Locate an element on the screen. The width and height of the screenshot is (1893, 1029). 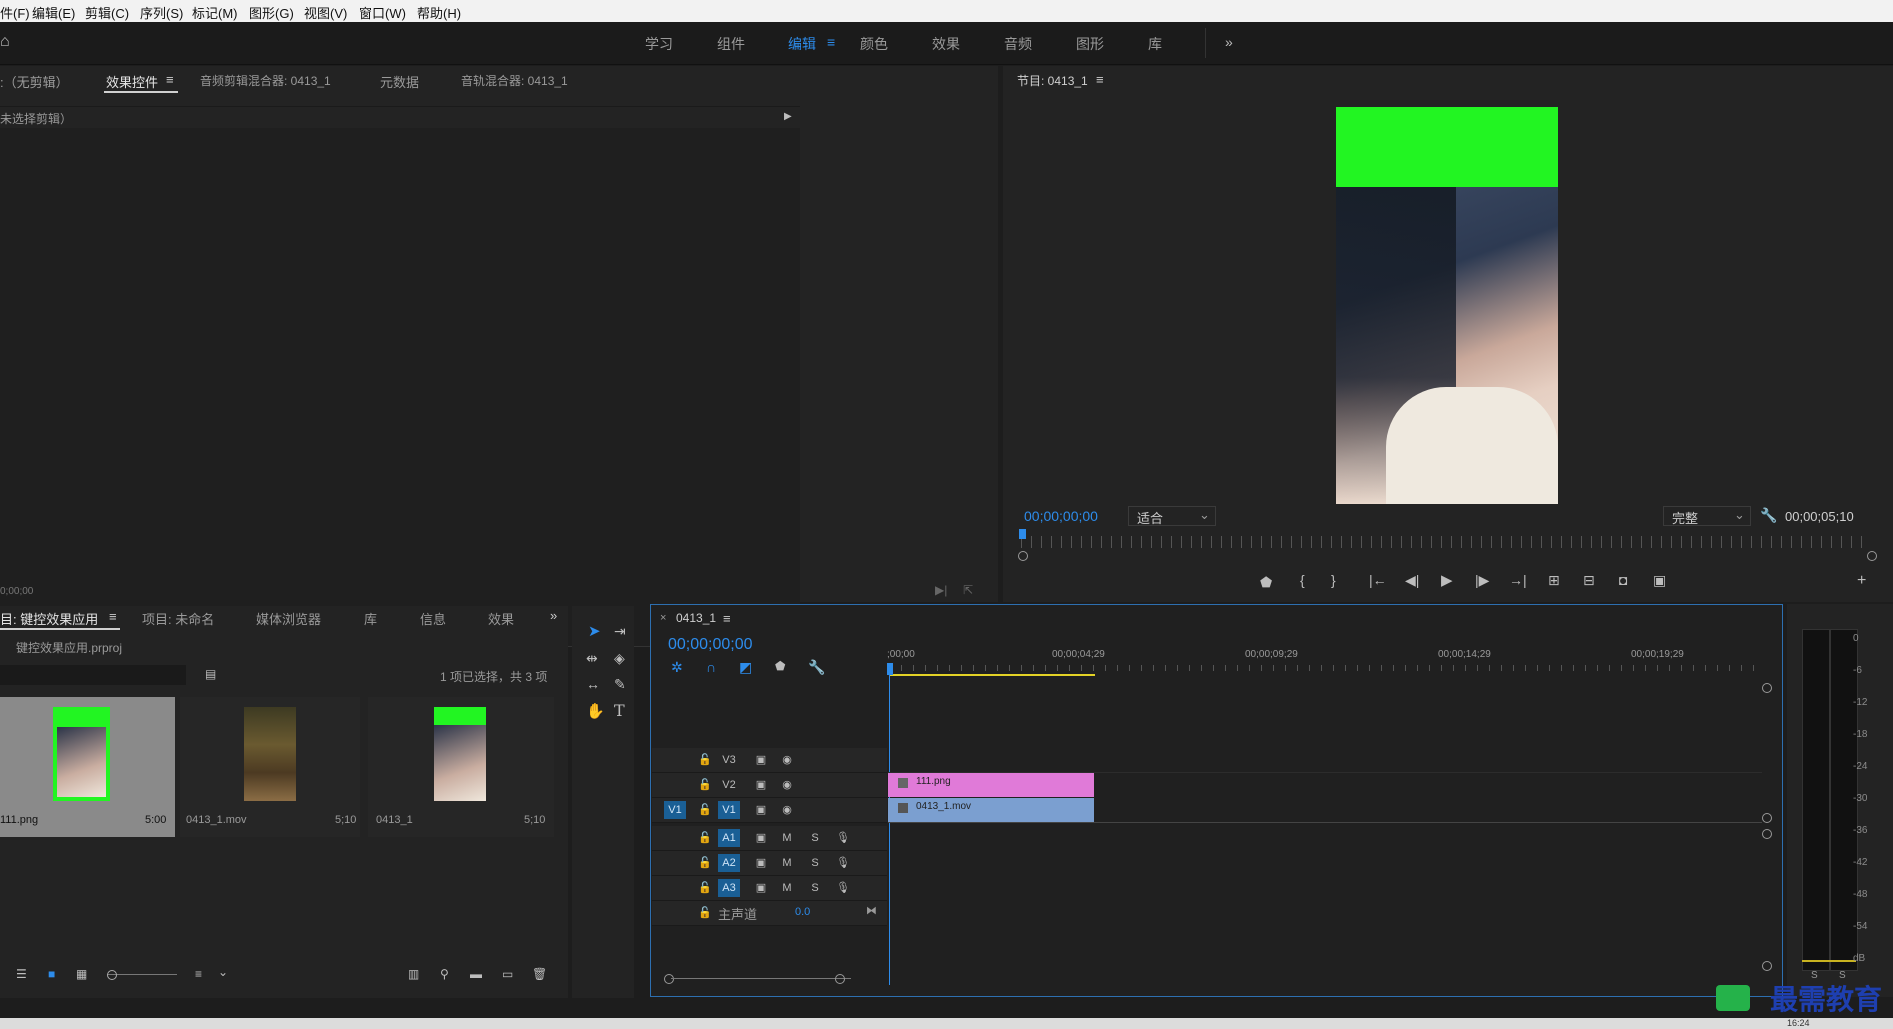
zoom-slider-handle is located at coordinates (112, 975).